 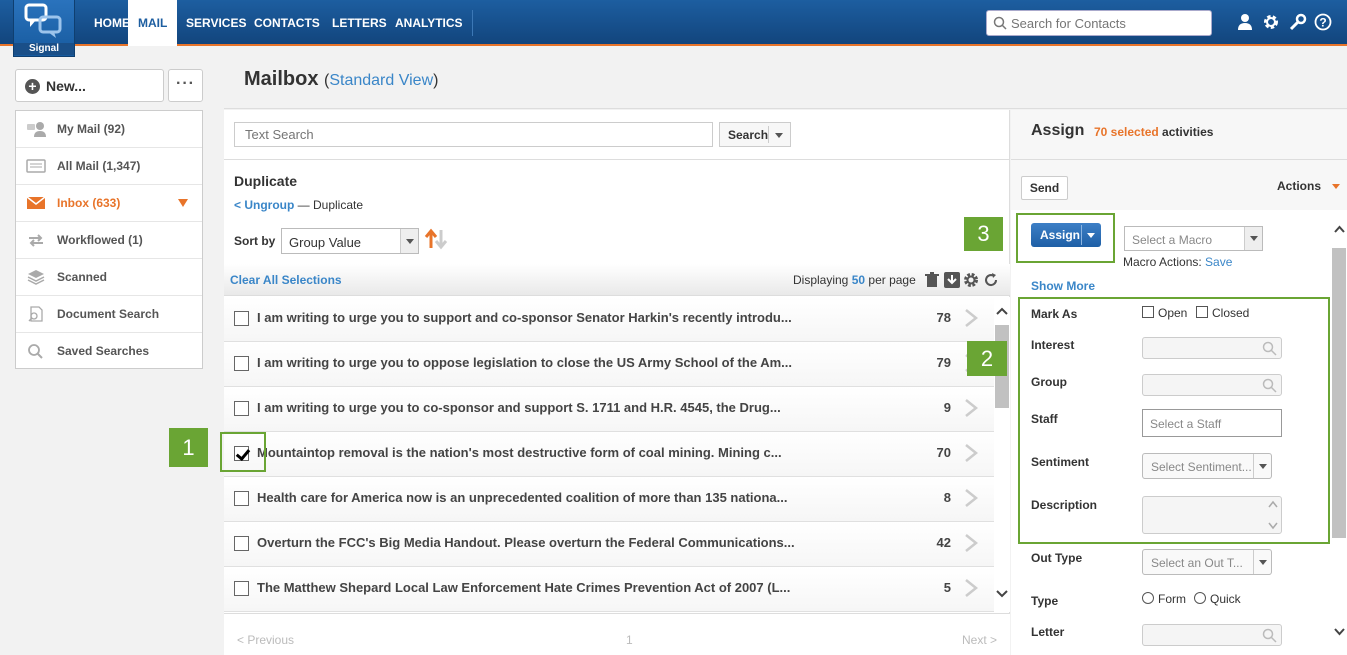 I want to click on sort-direction-icon, so click(x=436, y=239).